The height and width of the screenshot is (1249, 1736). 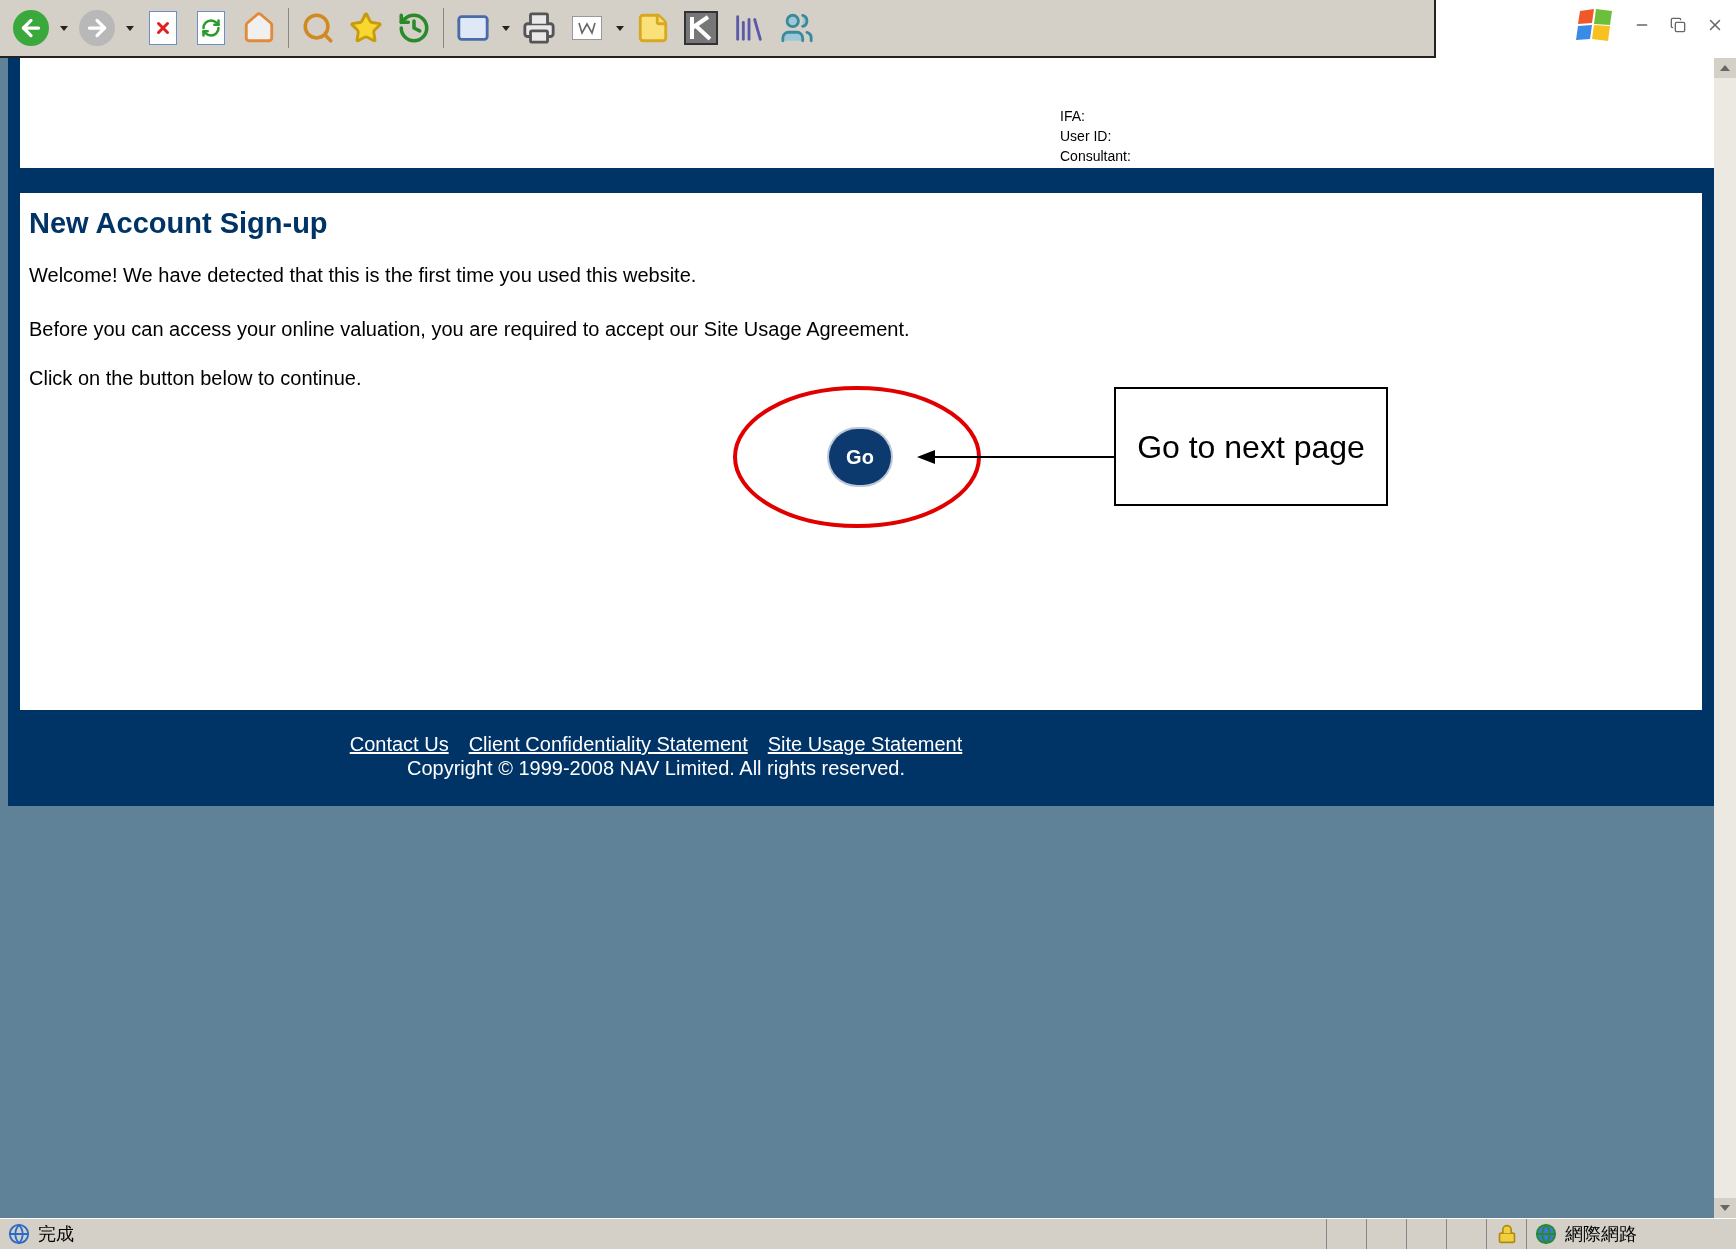 I want to click on header-label: User ID:, so click(x=1086, y=136).